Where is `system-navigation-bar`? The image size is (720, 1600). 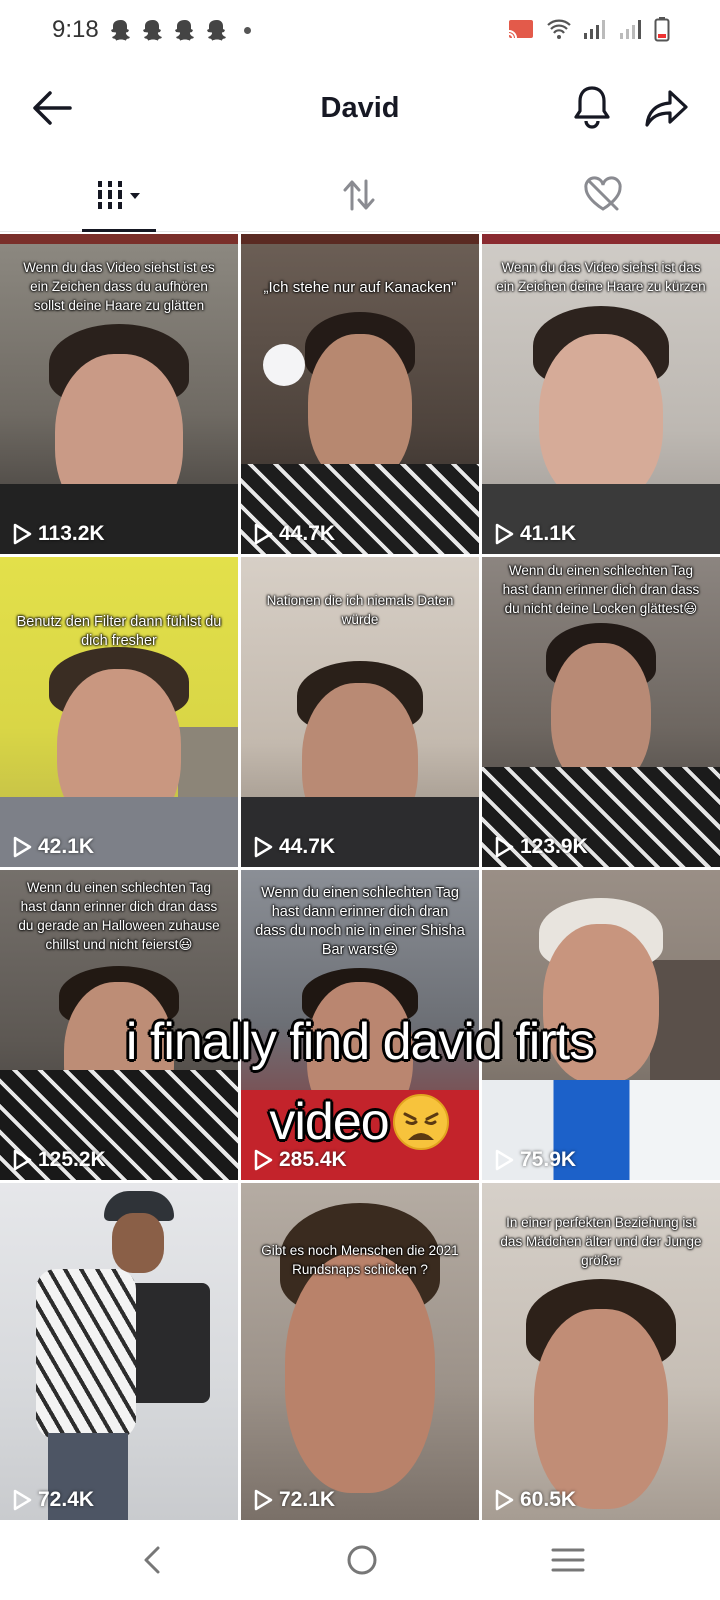
system-navigation-bar is located at coordinates (360, 1560).